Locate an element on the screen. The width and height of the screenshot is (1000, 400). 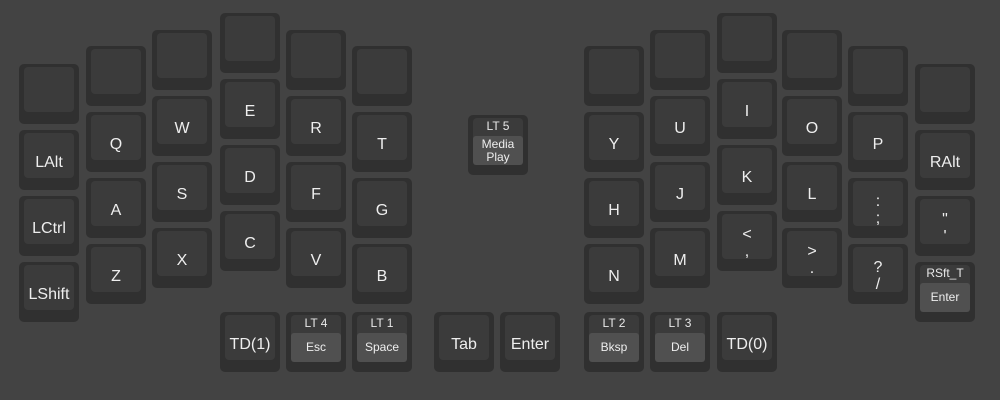
key-right-outer-r1 is located at coordinates (945, 94).